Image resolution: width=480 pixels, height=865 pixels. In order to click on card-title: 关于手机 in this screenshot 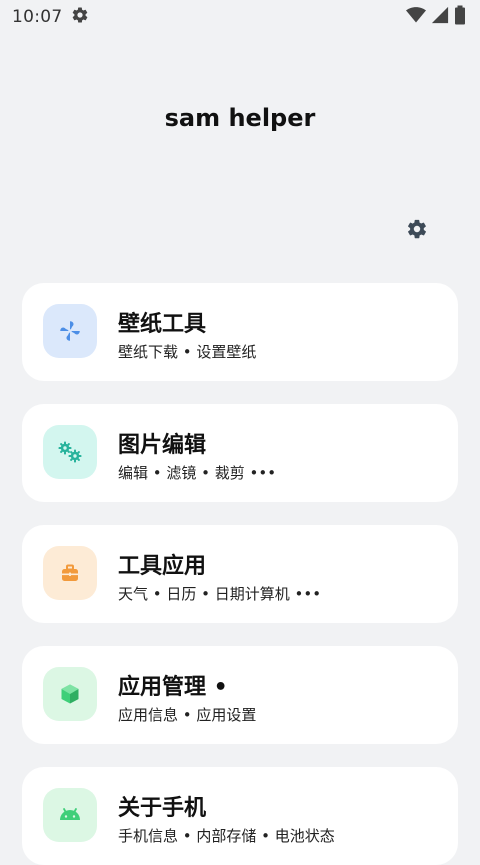, I will do `click(162, 808)`.